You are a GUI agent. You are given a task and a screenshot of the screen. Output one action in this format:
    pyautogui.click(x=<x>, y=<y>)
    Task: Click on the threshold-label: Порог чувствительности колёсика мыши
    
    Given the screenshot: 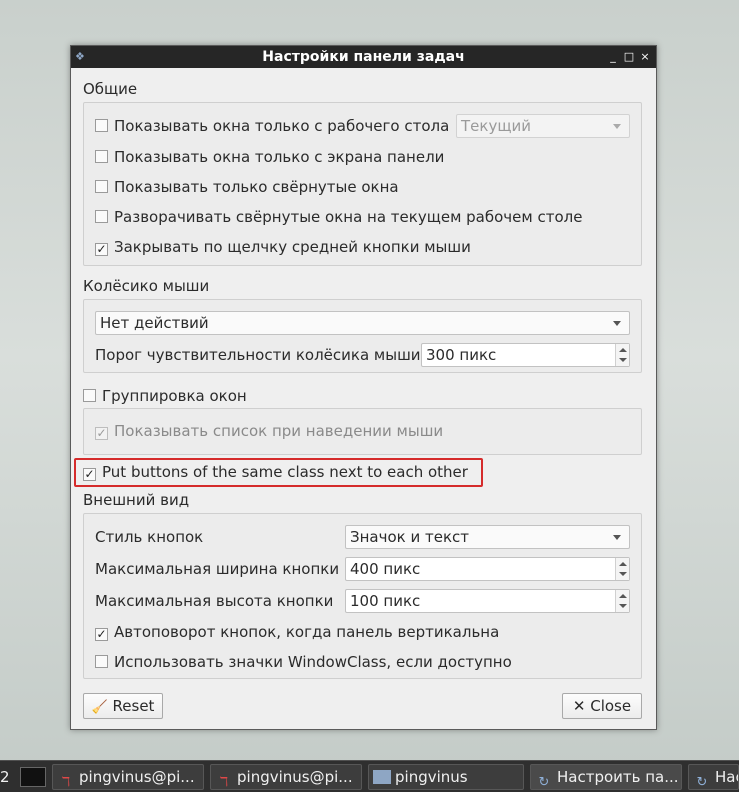 What is the action you would take?
    pyautogui.click(x=258, y=355)
    